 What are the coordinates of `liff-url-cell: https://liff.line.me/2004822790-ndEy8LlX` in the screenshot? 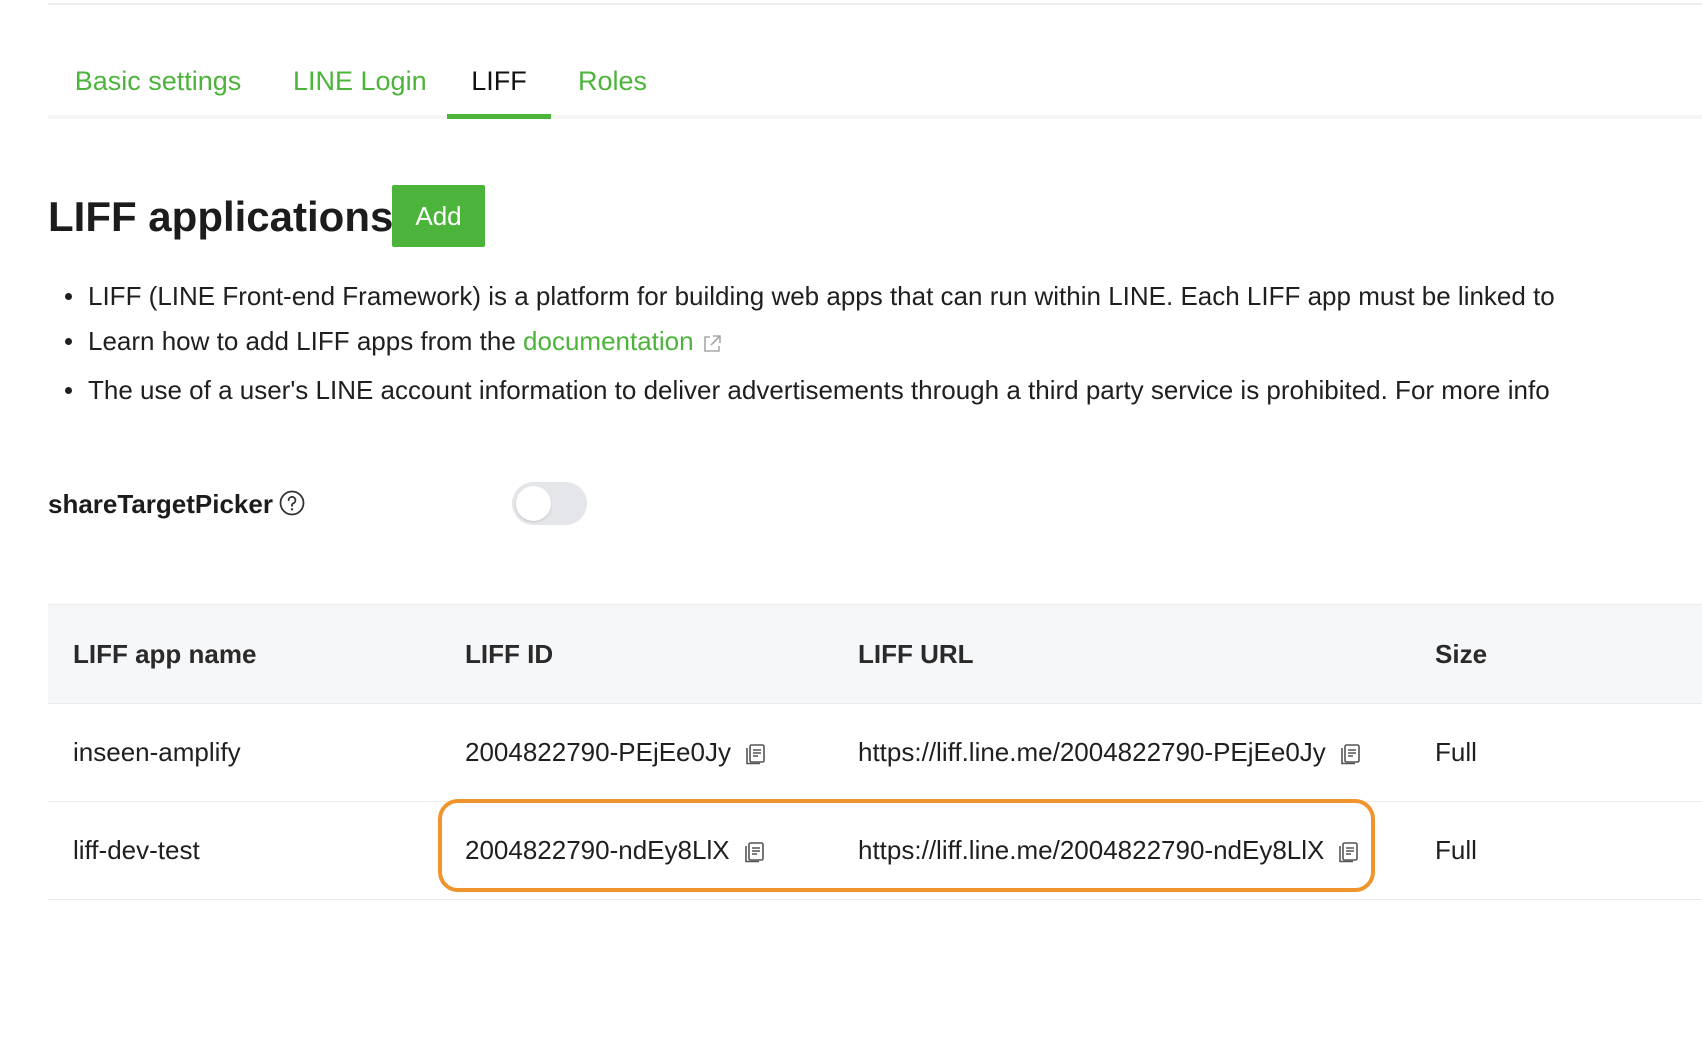 It's located at (1110, 850).